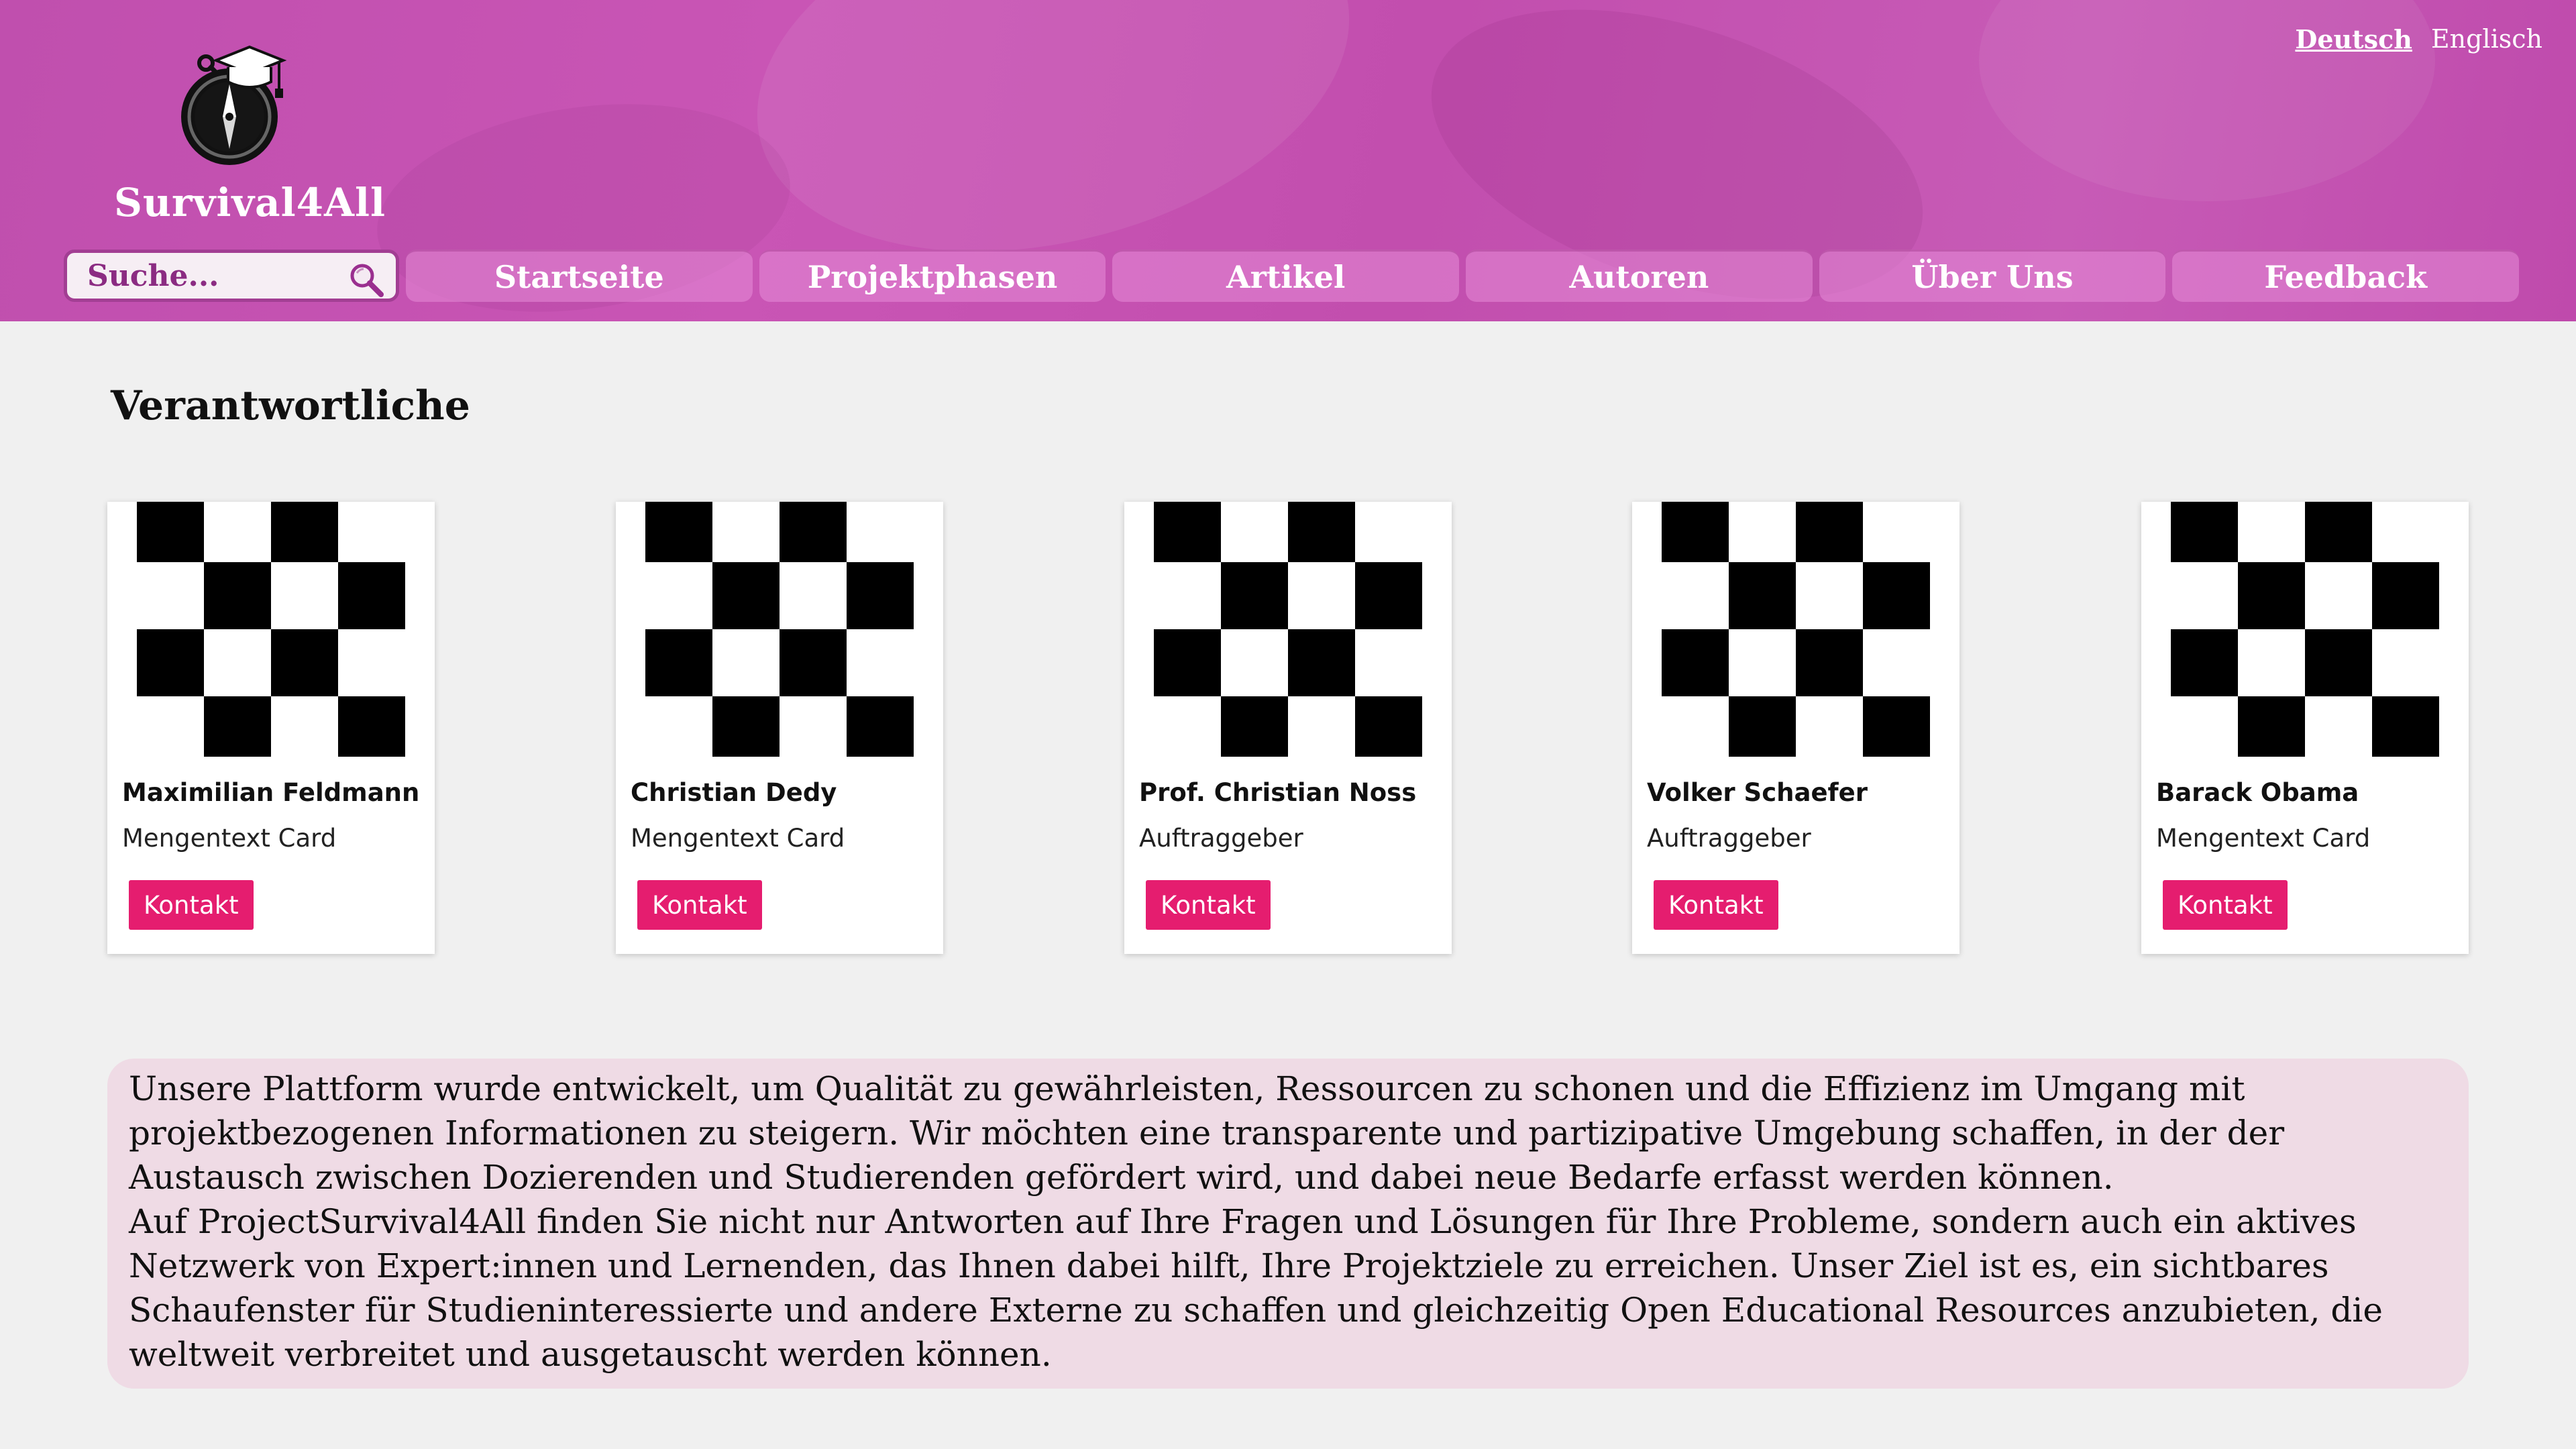 This screenshot has width=2576, height=1449. I want to click on person-card: Christian Dedy Mengentext Card Kontakt, so click(779, 728).